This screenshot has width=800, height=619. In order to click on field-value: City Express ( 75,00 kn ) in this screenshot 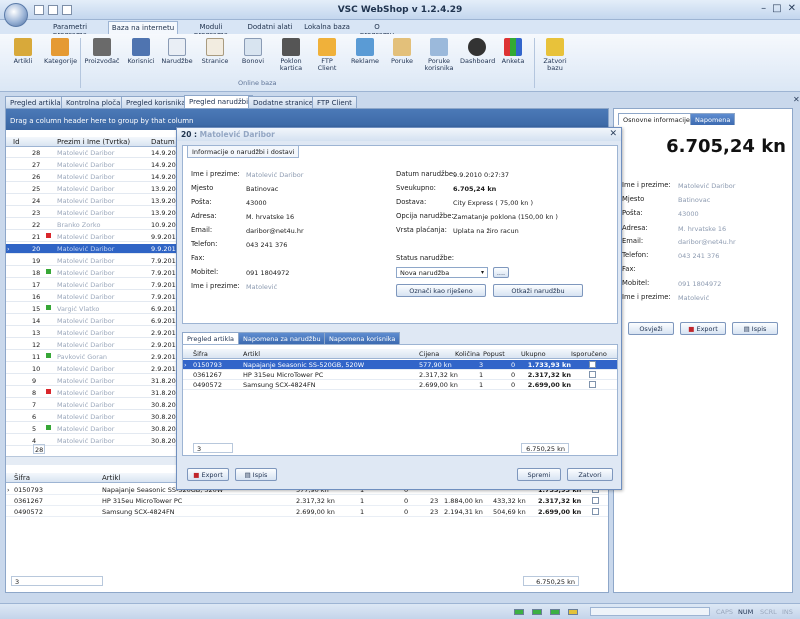, I will do `click(493, 203)`.